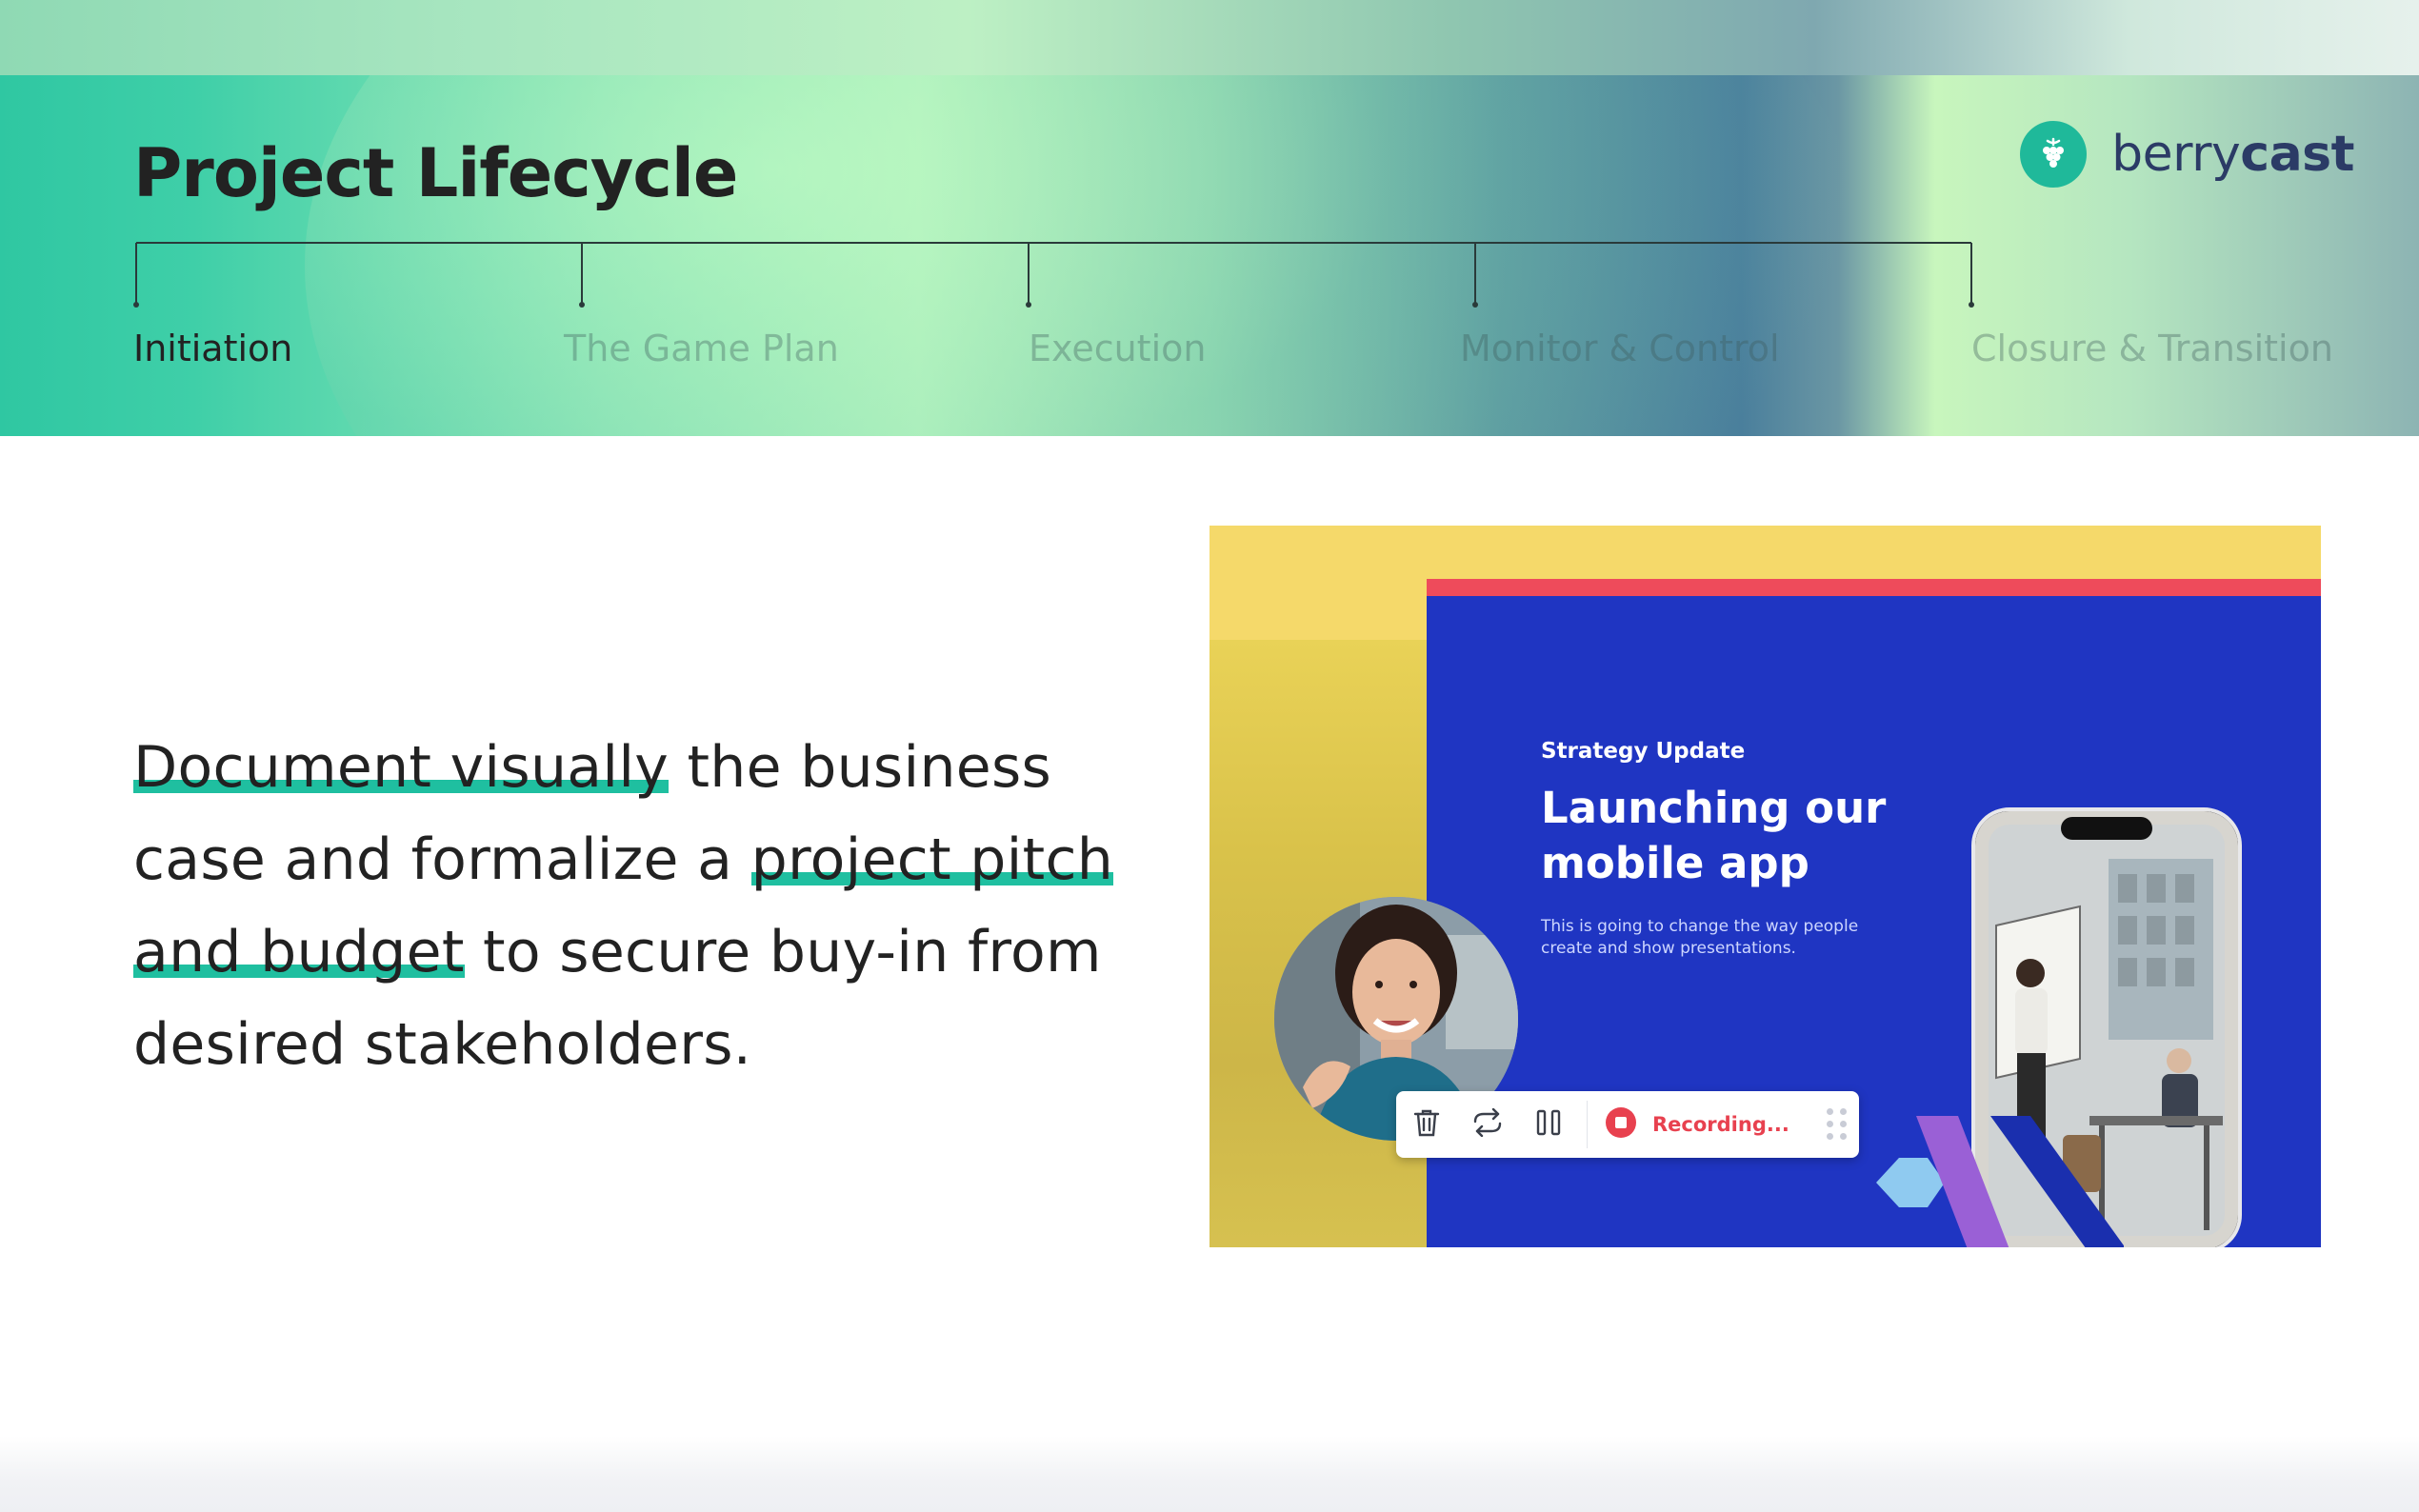 The height and width of the screenshot is (1512, 2419). What do you see at coordinates (212, 348) in the screenshot?
I see `stage-initiation: Initiation` at bounding box center [212, 348].